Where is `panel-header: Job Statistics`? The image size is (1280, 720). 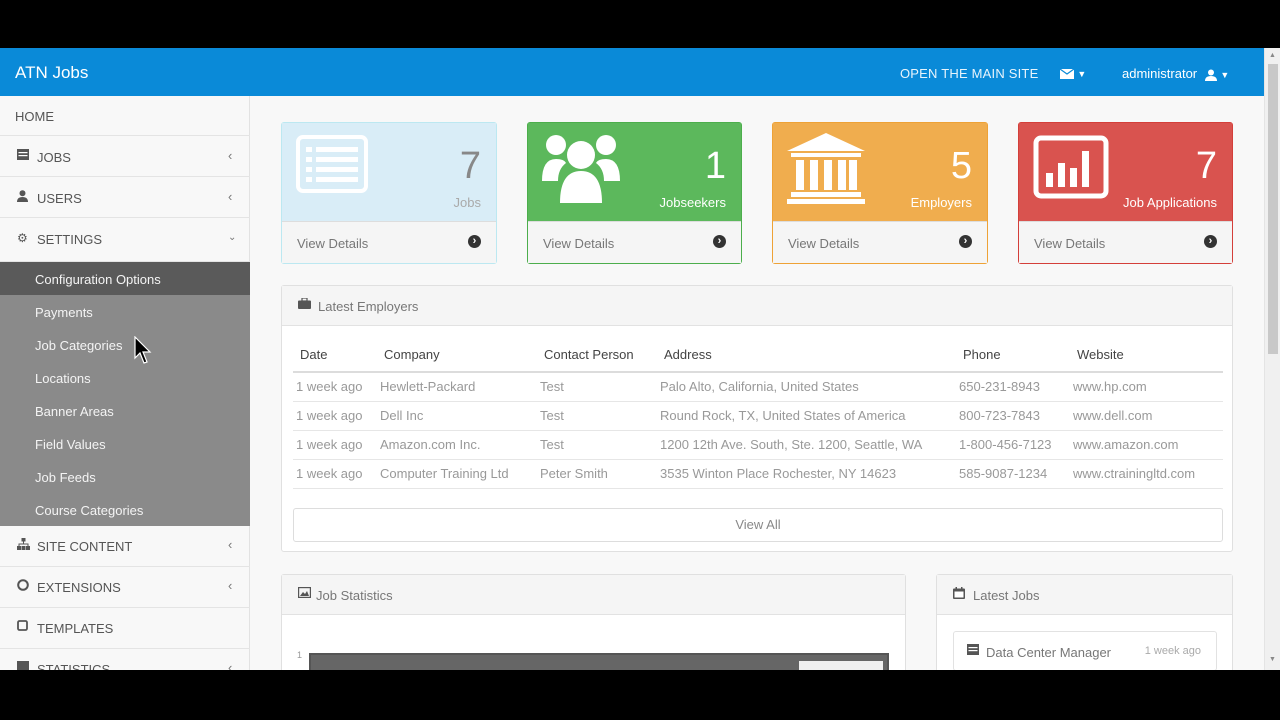
panel-header: Job Statistics is located at coordinates (593, 595).